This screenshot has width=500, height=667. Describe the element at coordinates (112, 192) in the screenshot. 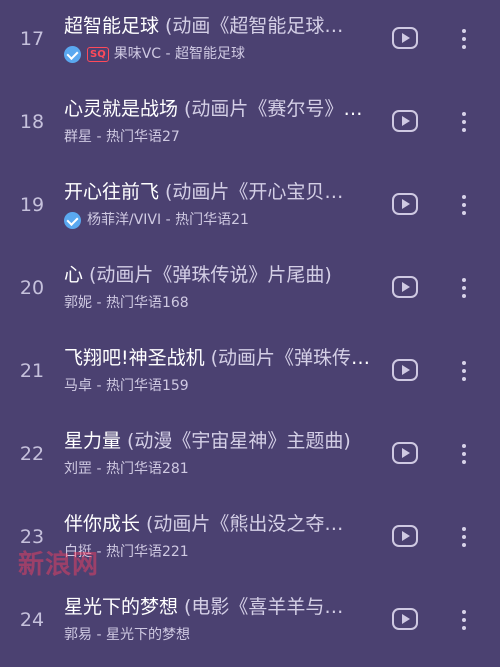

I see `song-title: 开心往前飞` at that location.